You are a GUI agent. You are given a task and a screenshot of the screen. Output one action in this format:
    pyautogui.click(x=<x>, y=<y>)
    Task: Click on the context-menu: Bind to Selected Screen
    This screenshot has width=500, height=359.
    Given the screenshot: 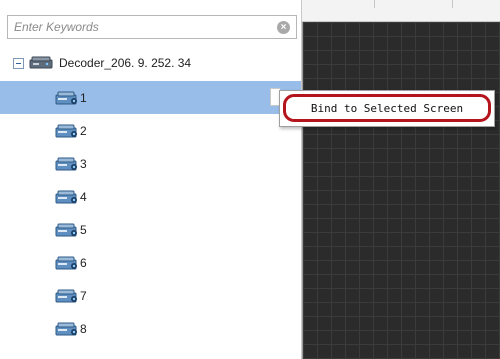 What is the action you would take?
    pyautogui.click(x=387, y=108)
    